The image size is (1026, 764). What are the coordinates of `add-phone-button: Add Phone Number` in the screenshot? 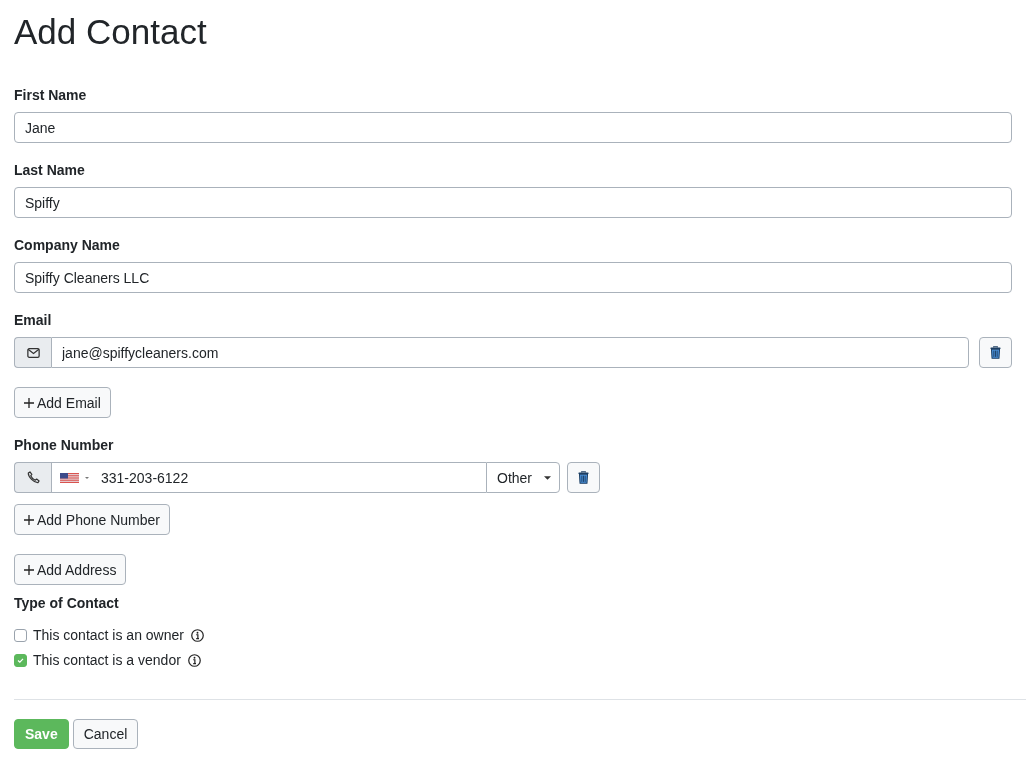 It's located at (92, 519).